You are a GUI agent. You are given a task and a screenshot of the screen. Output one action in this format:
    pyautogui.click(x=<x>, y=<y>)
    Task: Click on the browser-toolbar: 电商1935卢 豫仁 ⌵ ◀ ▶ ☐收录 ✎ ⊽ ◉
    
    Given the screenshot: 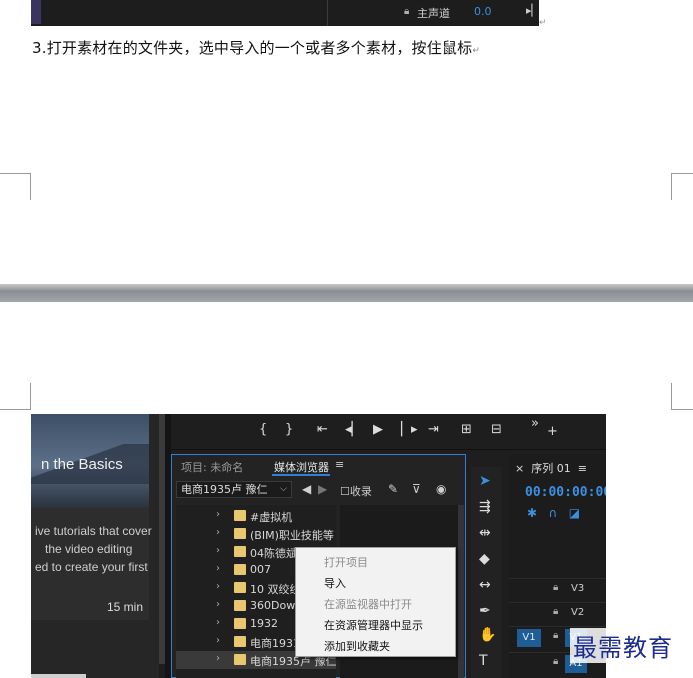 What is the action you would take?
    pyautogui.click(x=318, y=490)
    